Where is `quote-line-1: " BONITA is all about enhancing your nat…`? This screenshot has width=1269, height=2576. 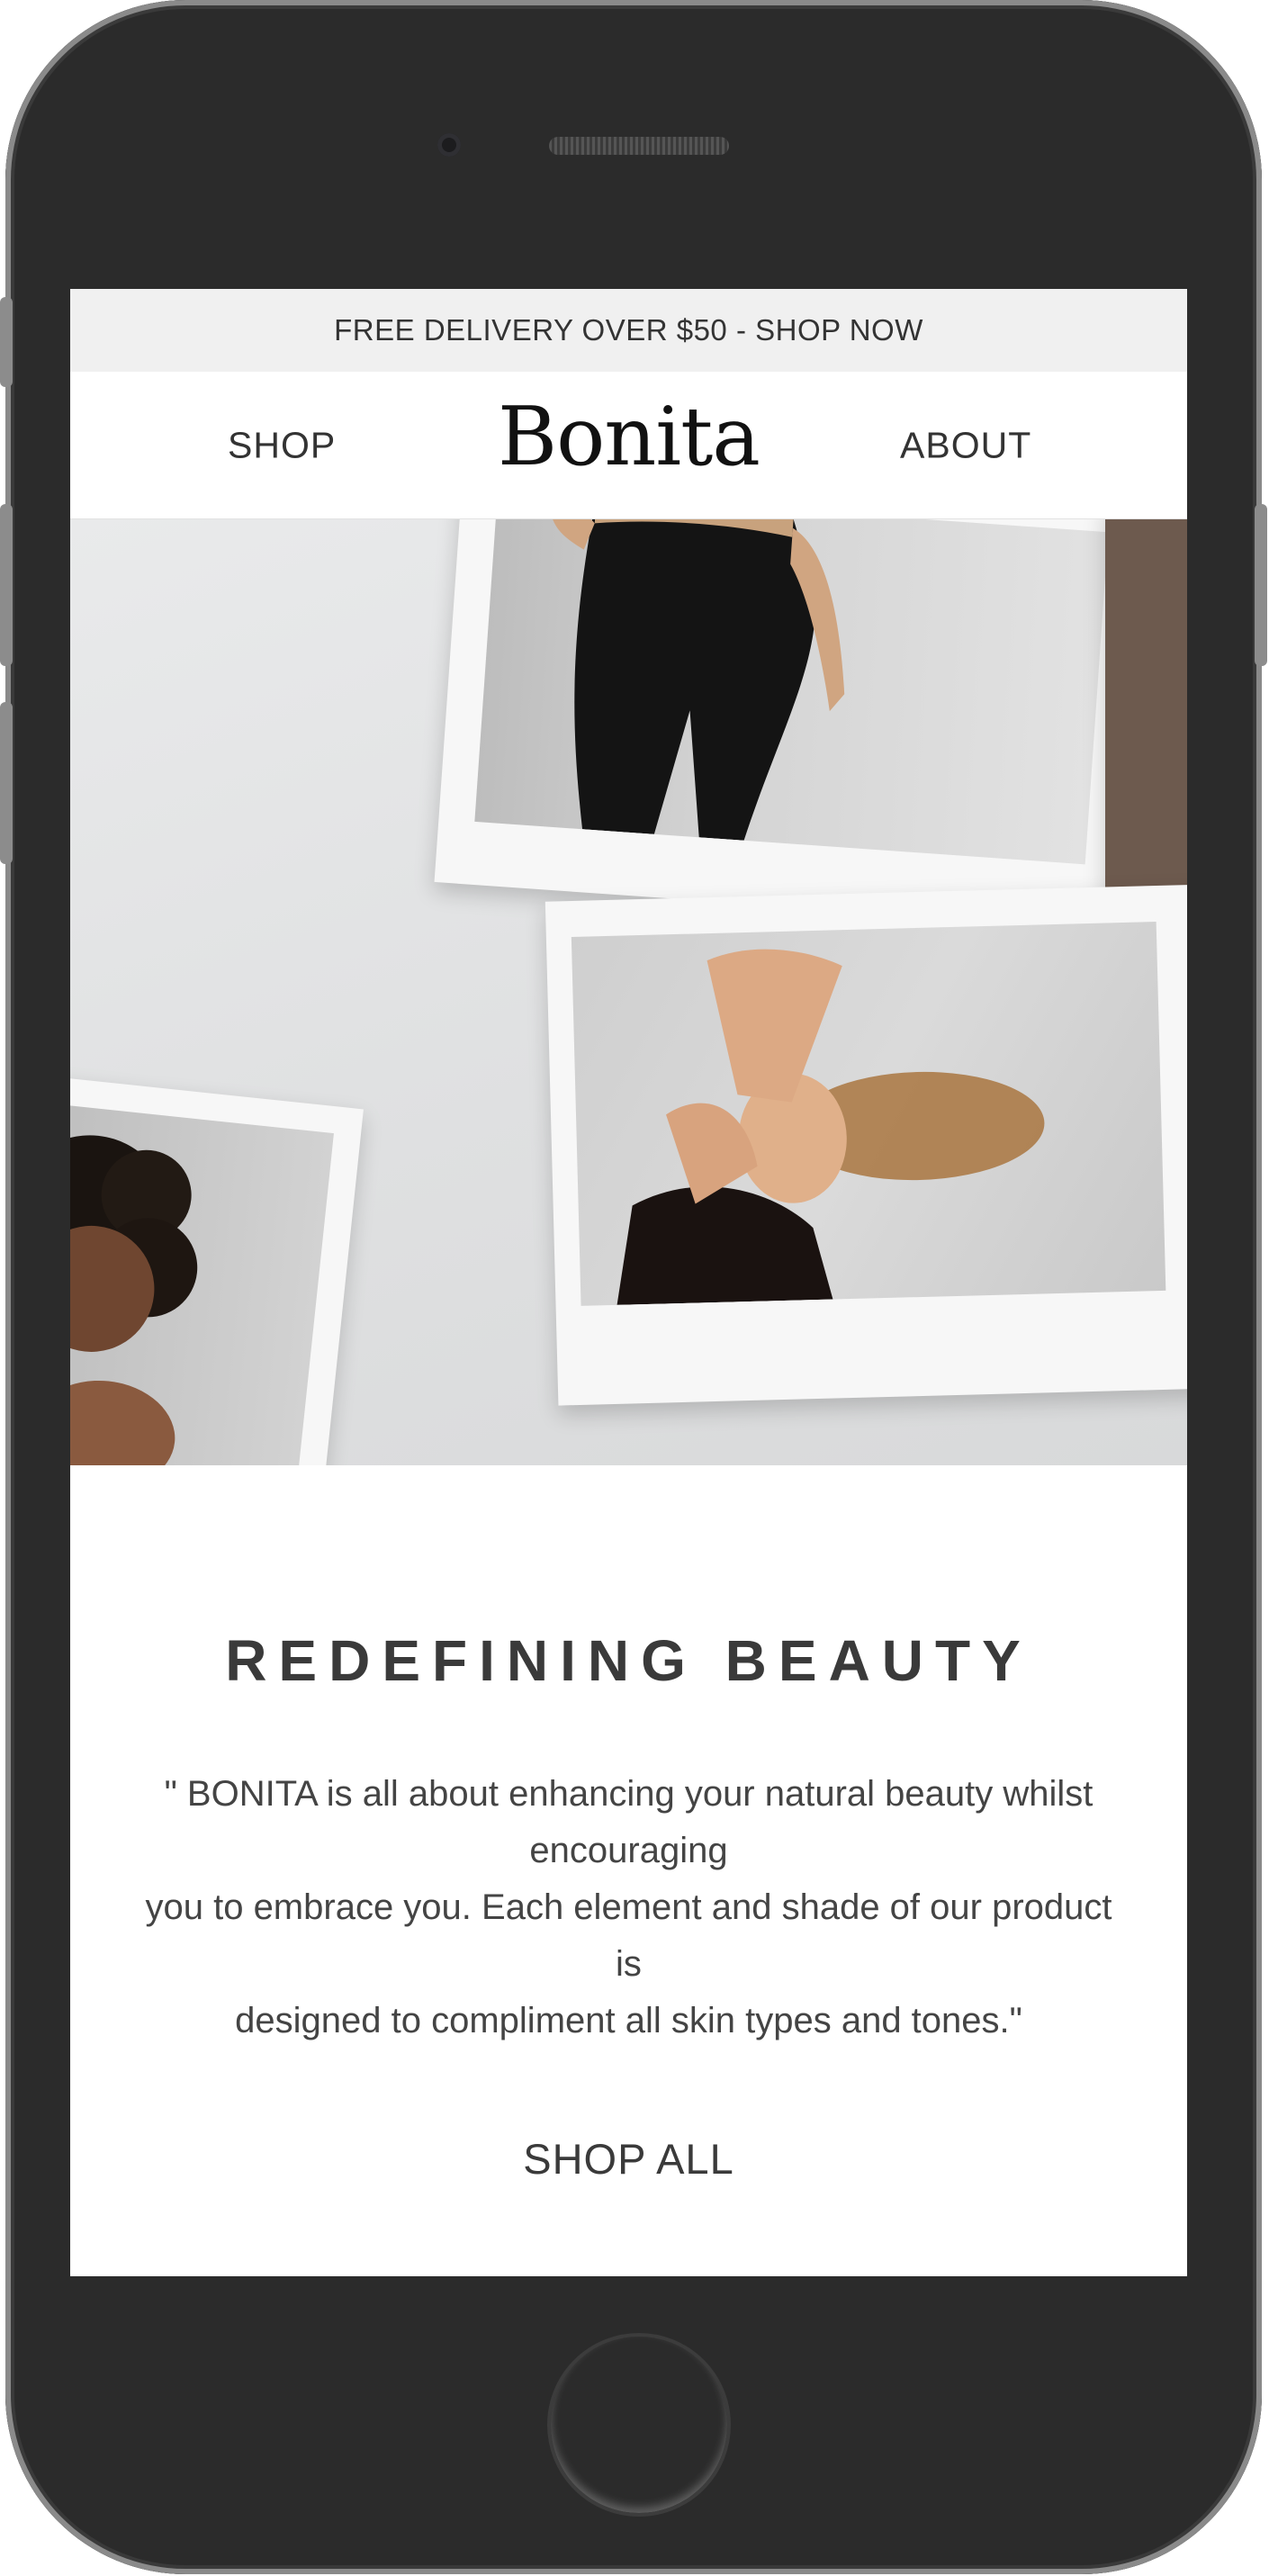 quote-line-1: " BONITA is all about enhancing your nat… is located at coordinates (629, 1822).